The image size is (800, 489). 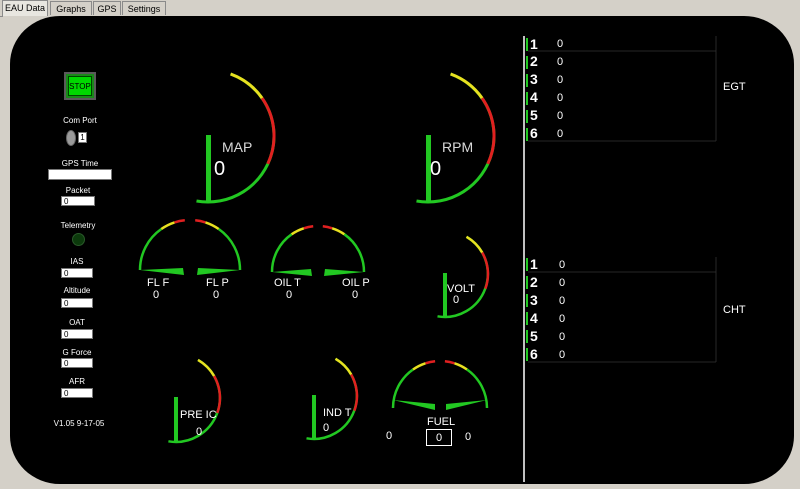 What do you see at coordinates (77, 261) in the screenshot?
I see `ias-label: IAS` at bounding box center [77, 261].